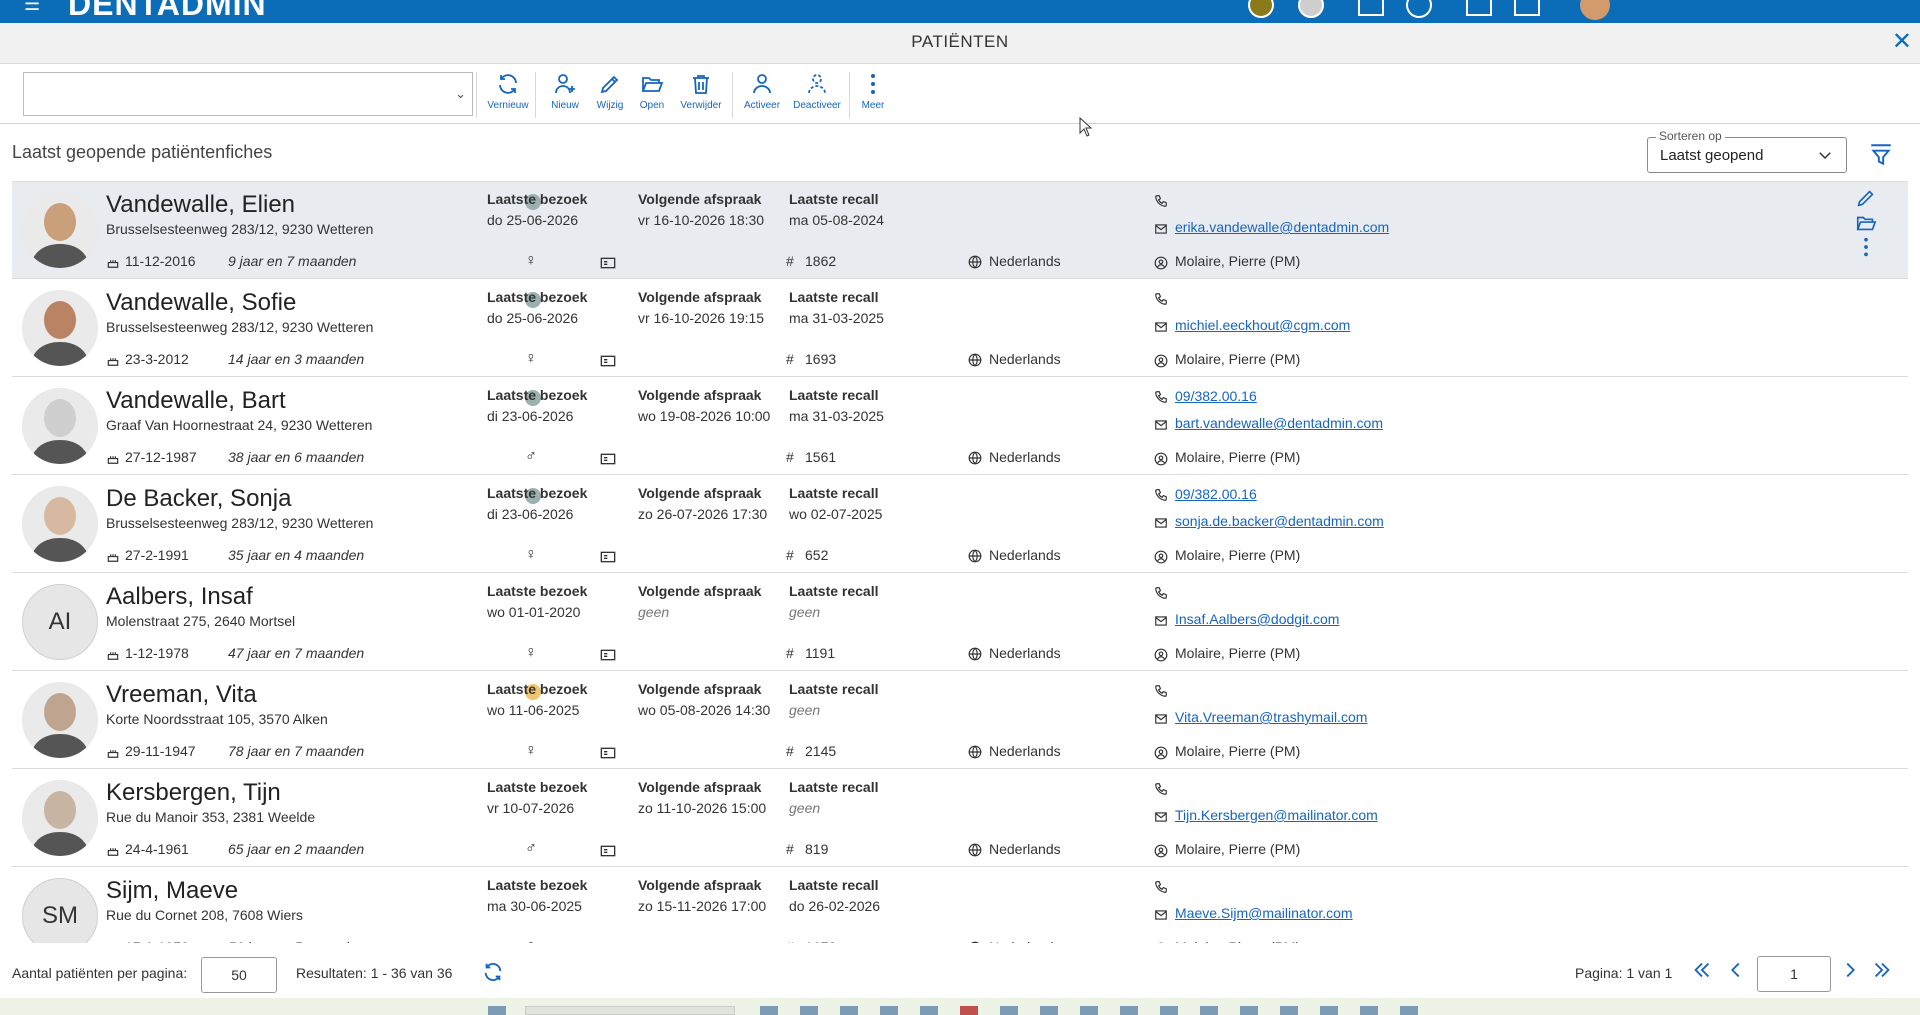 Image resolution: width=1920 pixels, height=1015 pixels. Describe the element at coordinates (142, 152) in the screenshot. I see `section-title: Laatst geopende patiëntenfiches` at that location.